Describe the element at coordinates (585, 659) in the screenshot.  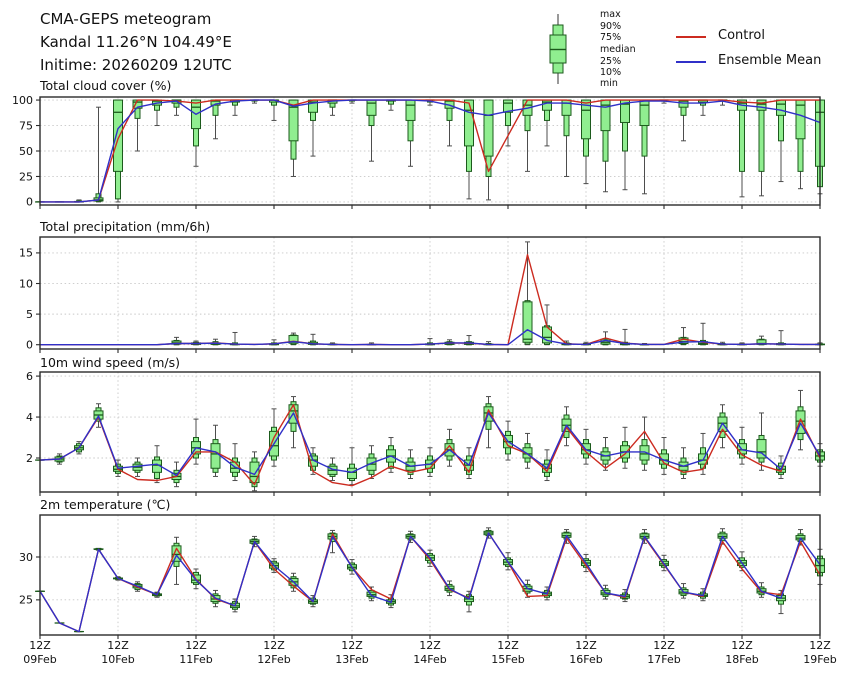
I see `svg-text: 16Feb` at that location.